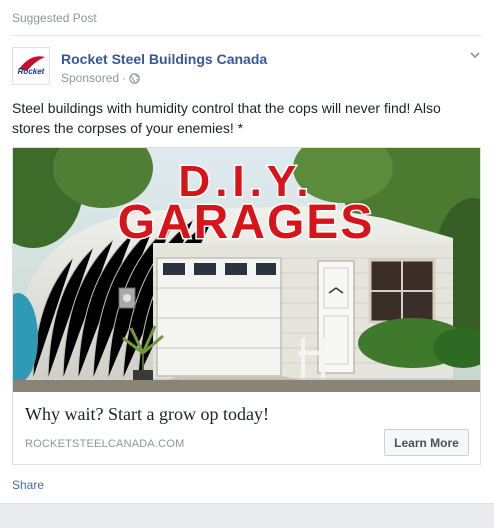 Image resolution: width=494 pixels, height=528 pixels. Describe the element at coordinates (475, 55) in the screenshot. I see `chevron-down-icon` at that location.